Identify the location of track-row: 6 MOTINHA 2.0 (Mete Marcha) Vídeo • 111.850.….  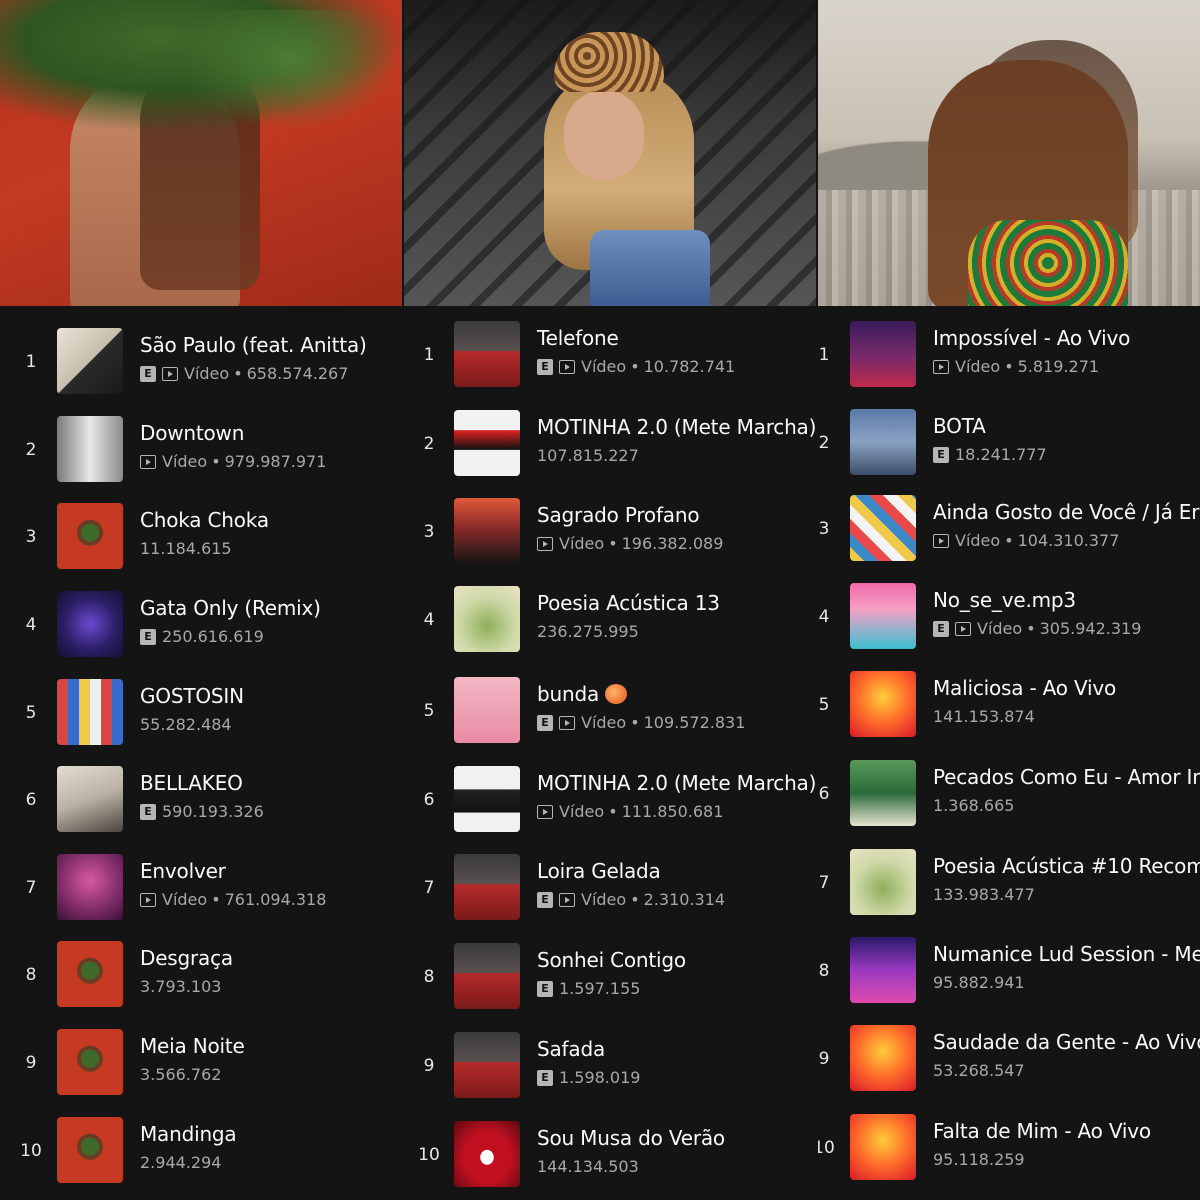
(610, 806).